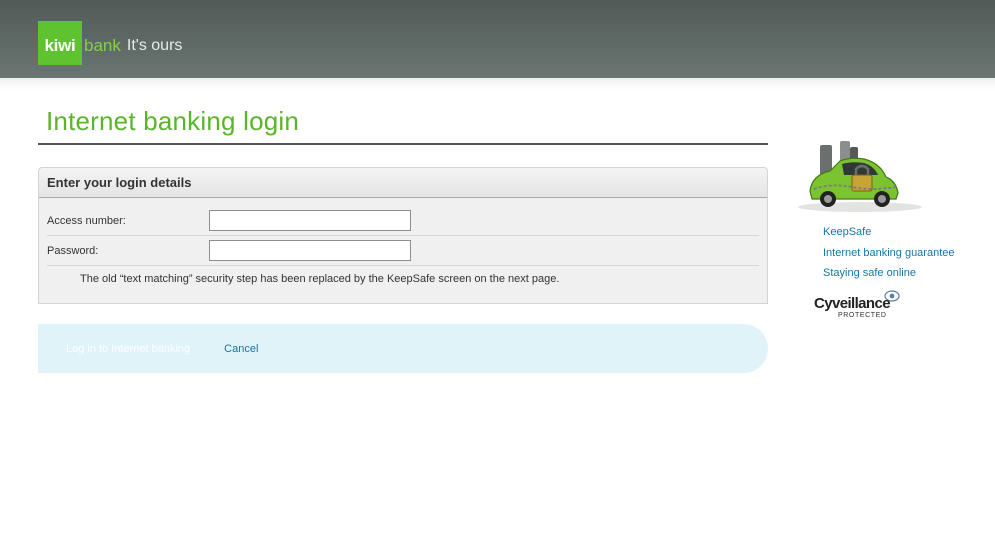  I want to click on password-label: Password:, so click(73, 250).